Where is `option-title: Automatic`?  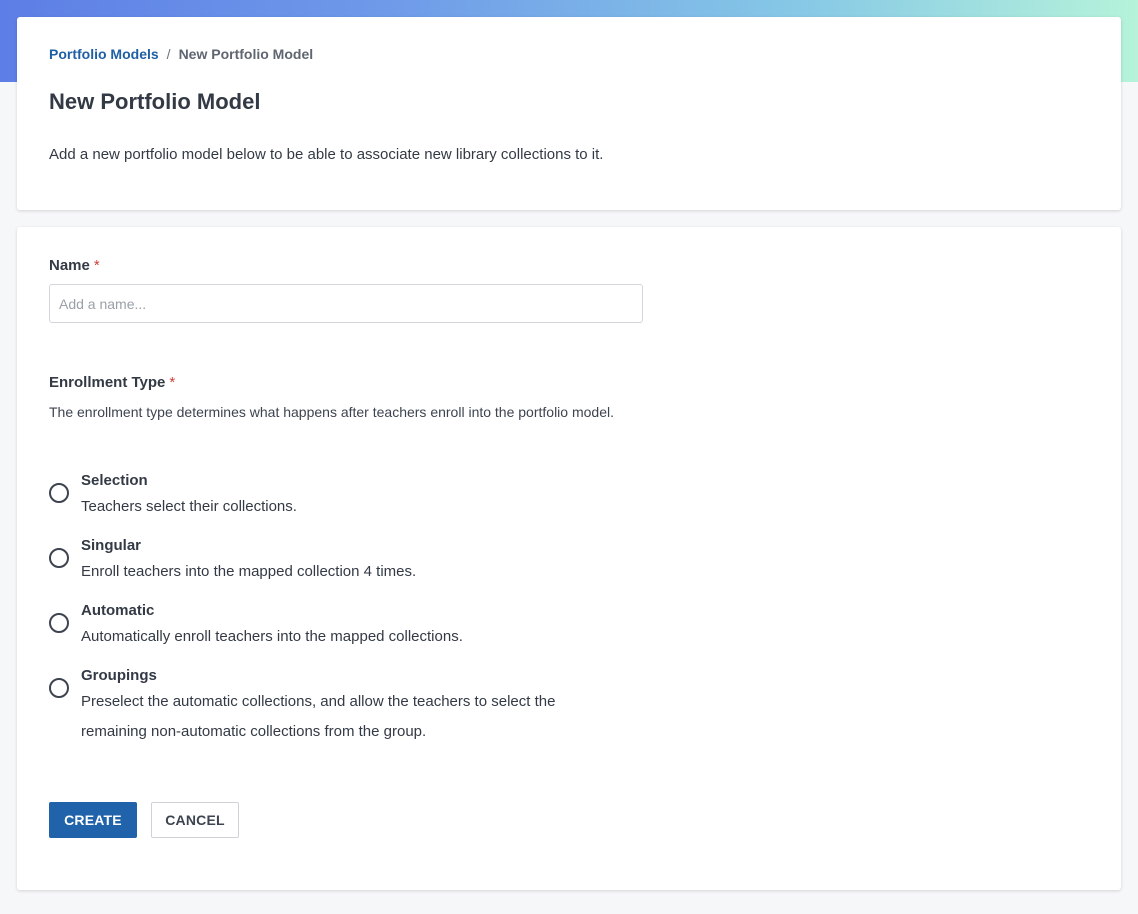 option-title: Automatic is located at coordinates (118, 610).